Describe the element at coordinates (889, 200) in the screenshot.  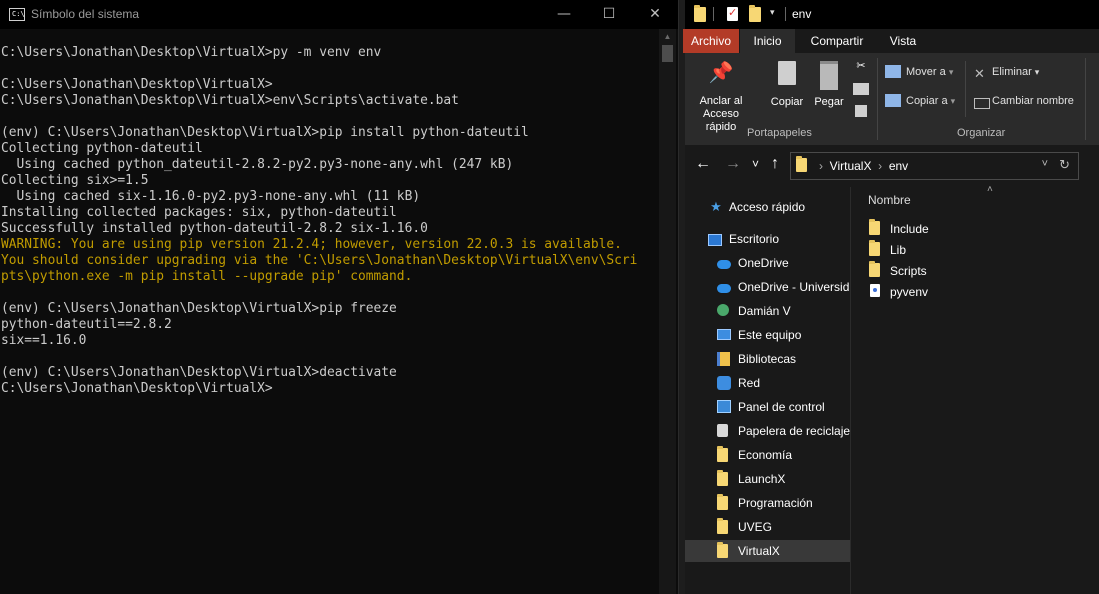
I see `column-header-name: Nombre` at that location.